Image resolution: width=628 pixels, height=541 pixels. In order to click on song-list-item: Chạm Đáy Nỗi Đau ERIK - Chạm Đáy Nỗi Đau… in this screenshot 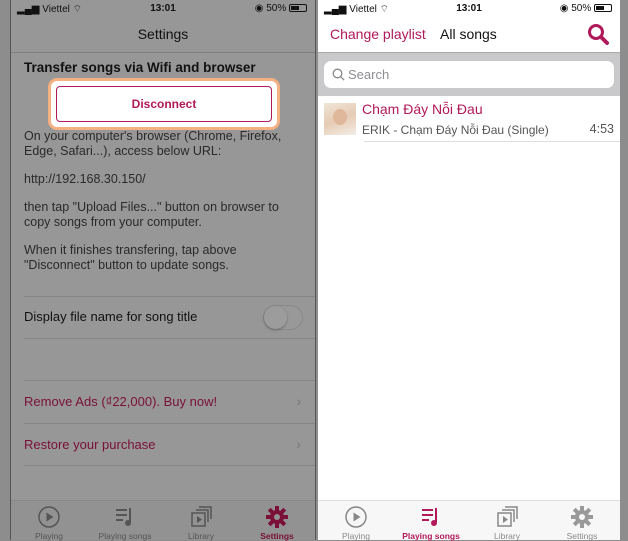, I will do `click(469, 119)`.